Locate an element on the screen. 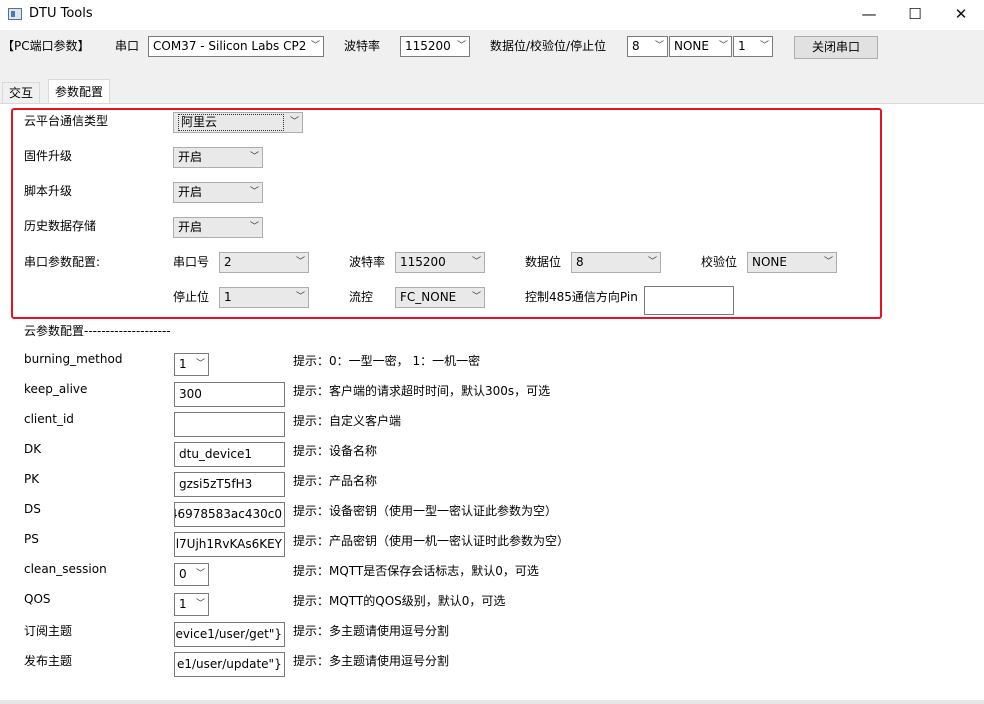 Image resolution: width=984 pixels, height=704 pixels. dps-label: 数据位/校验位/停止位 is located at coordinates (548, 46).